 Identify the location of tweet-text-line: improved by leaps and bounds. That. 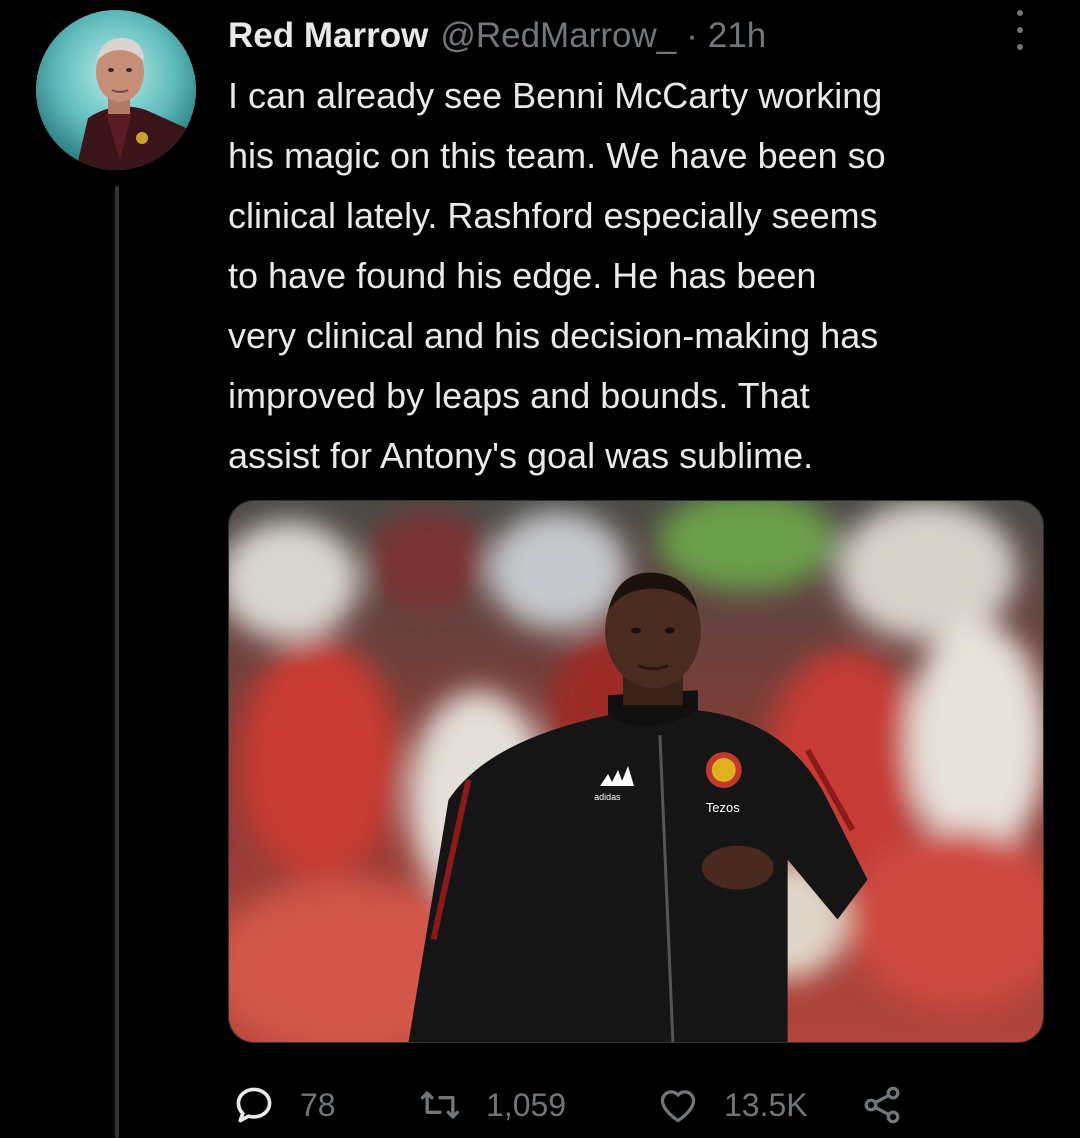
(519, 395).